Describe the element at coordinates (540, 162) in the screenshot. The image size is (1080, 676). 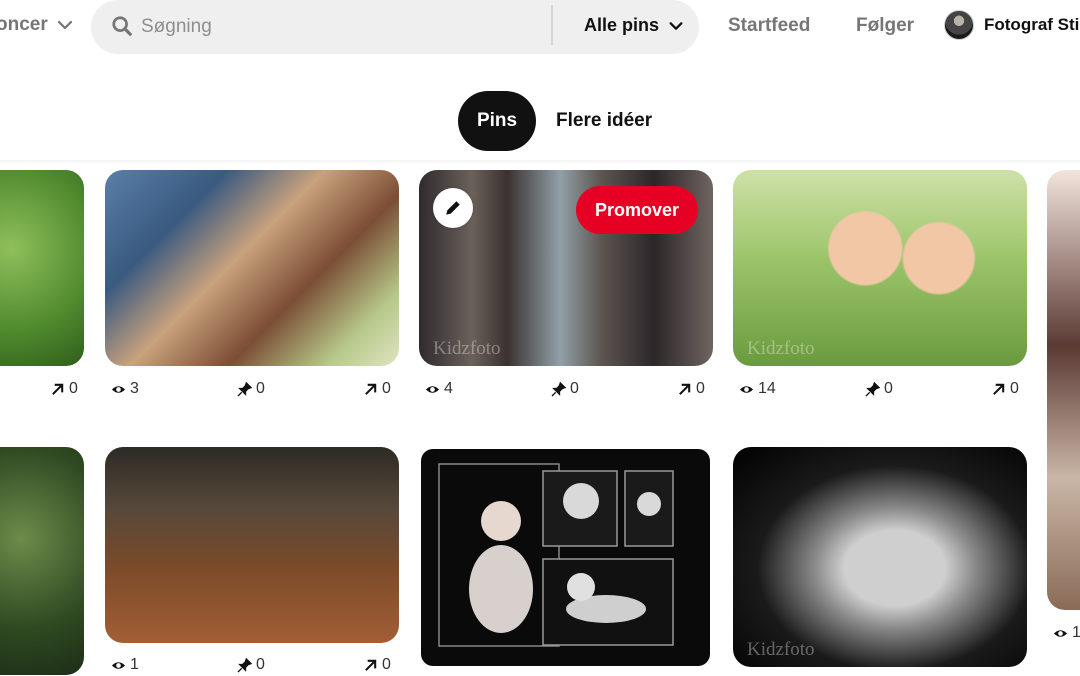
I see `tabs-divider` at that location.